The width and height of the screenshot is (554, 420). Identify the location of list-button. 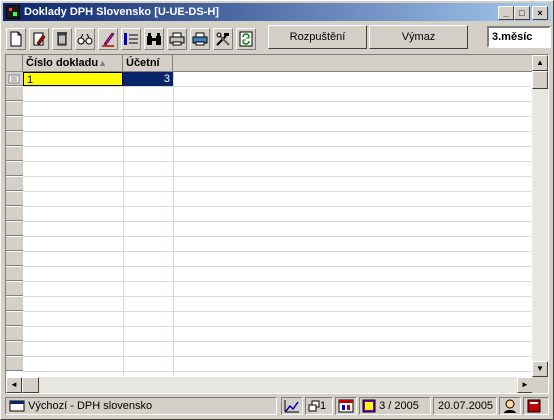
(131, 39).